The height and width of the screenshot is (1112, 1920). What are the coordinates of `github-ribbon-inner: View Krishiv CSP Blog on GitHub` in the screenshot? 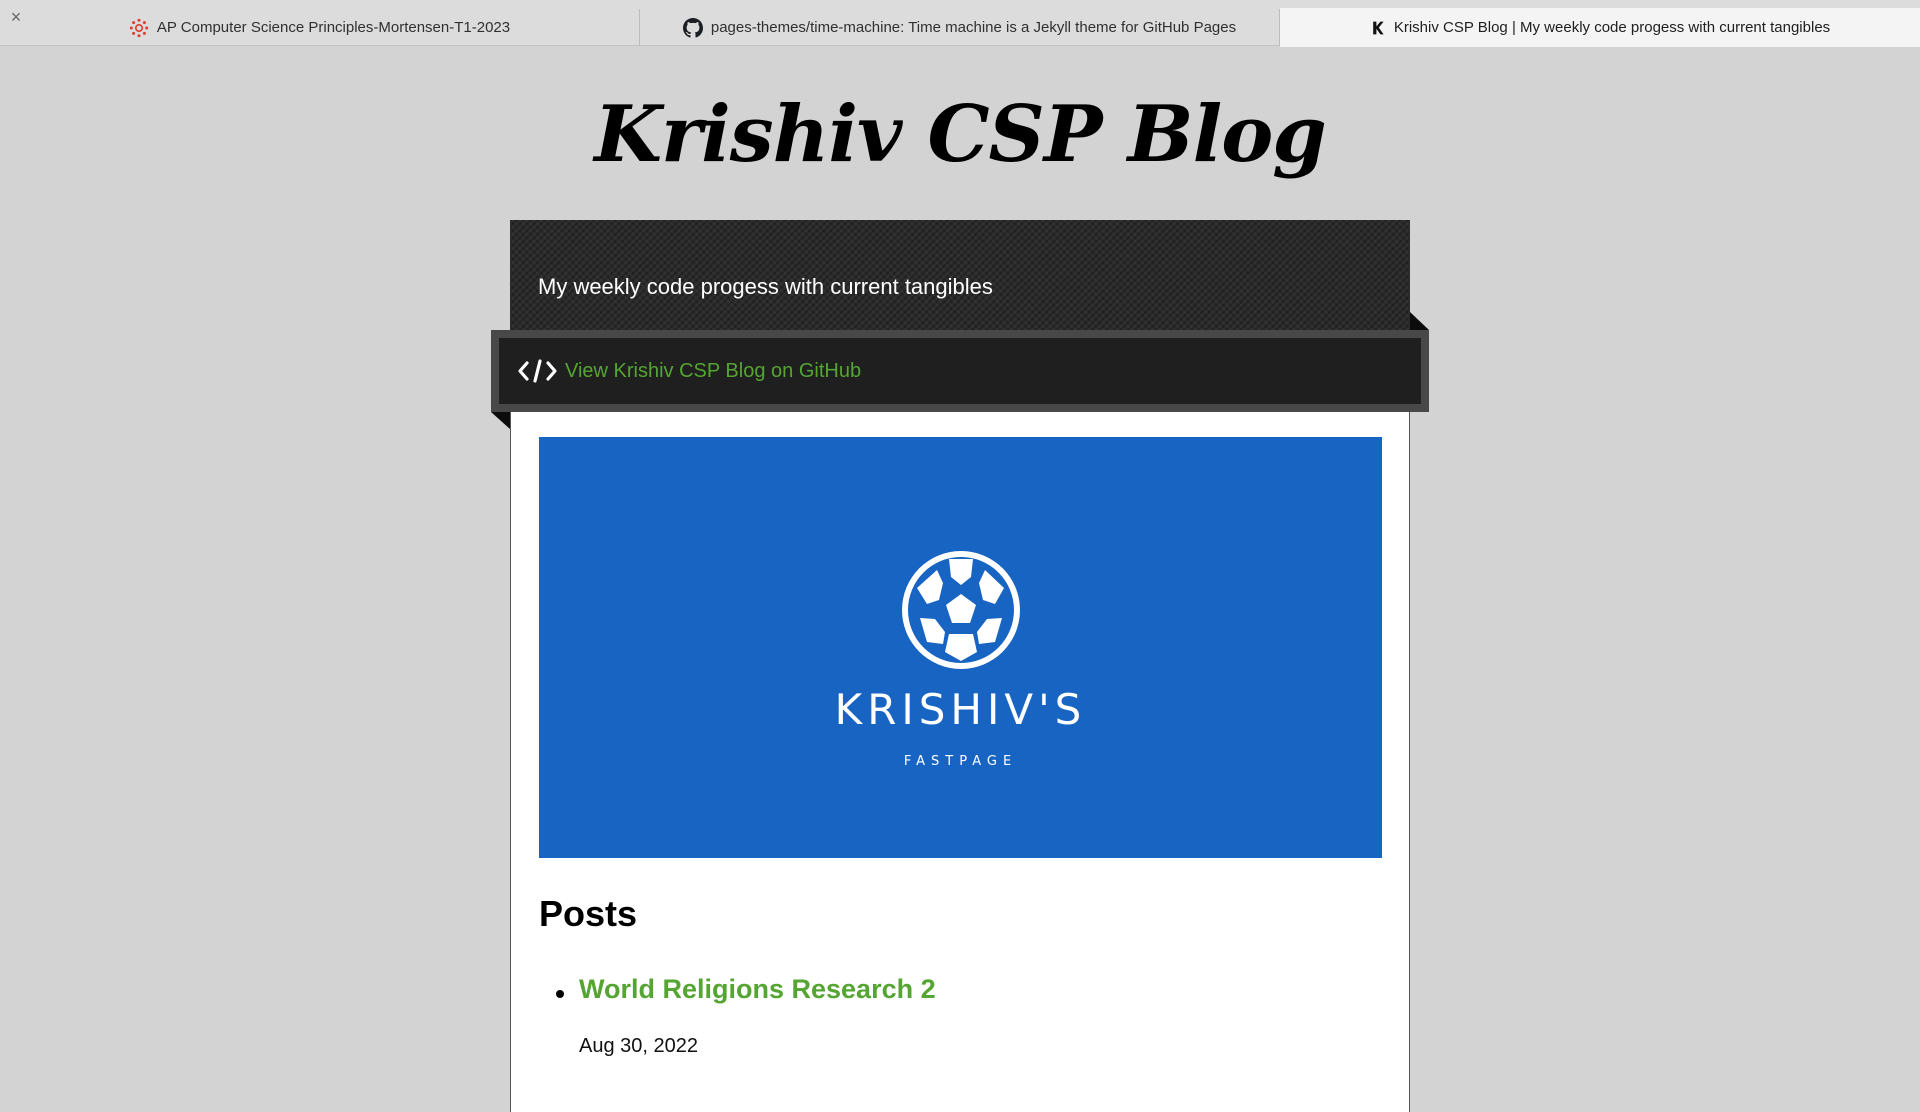 It's located at (960, 371).